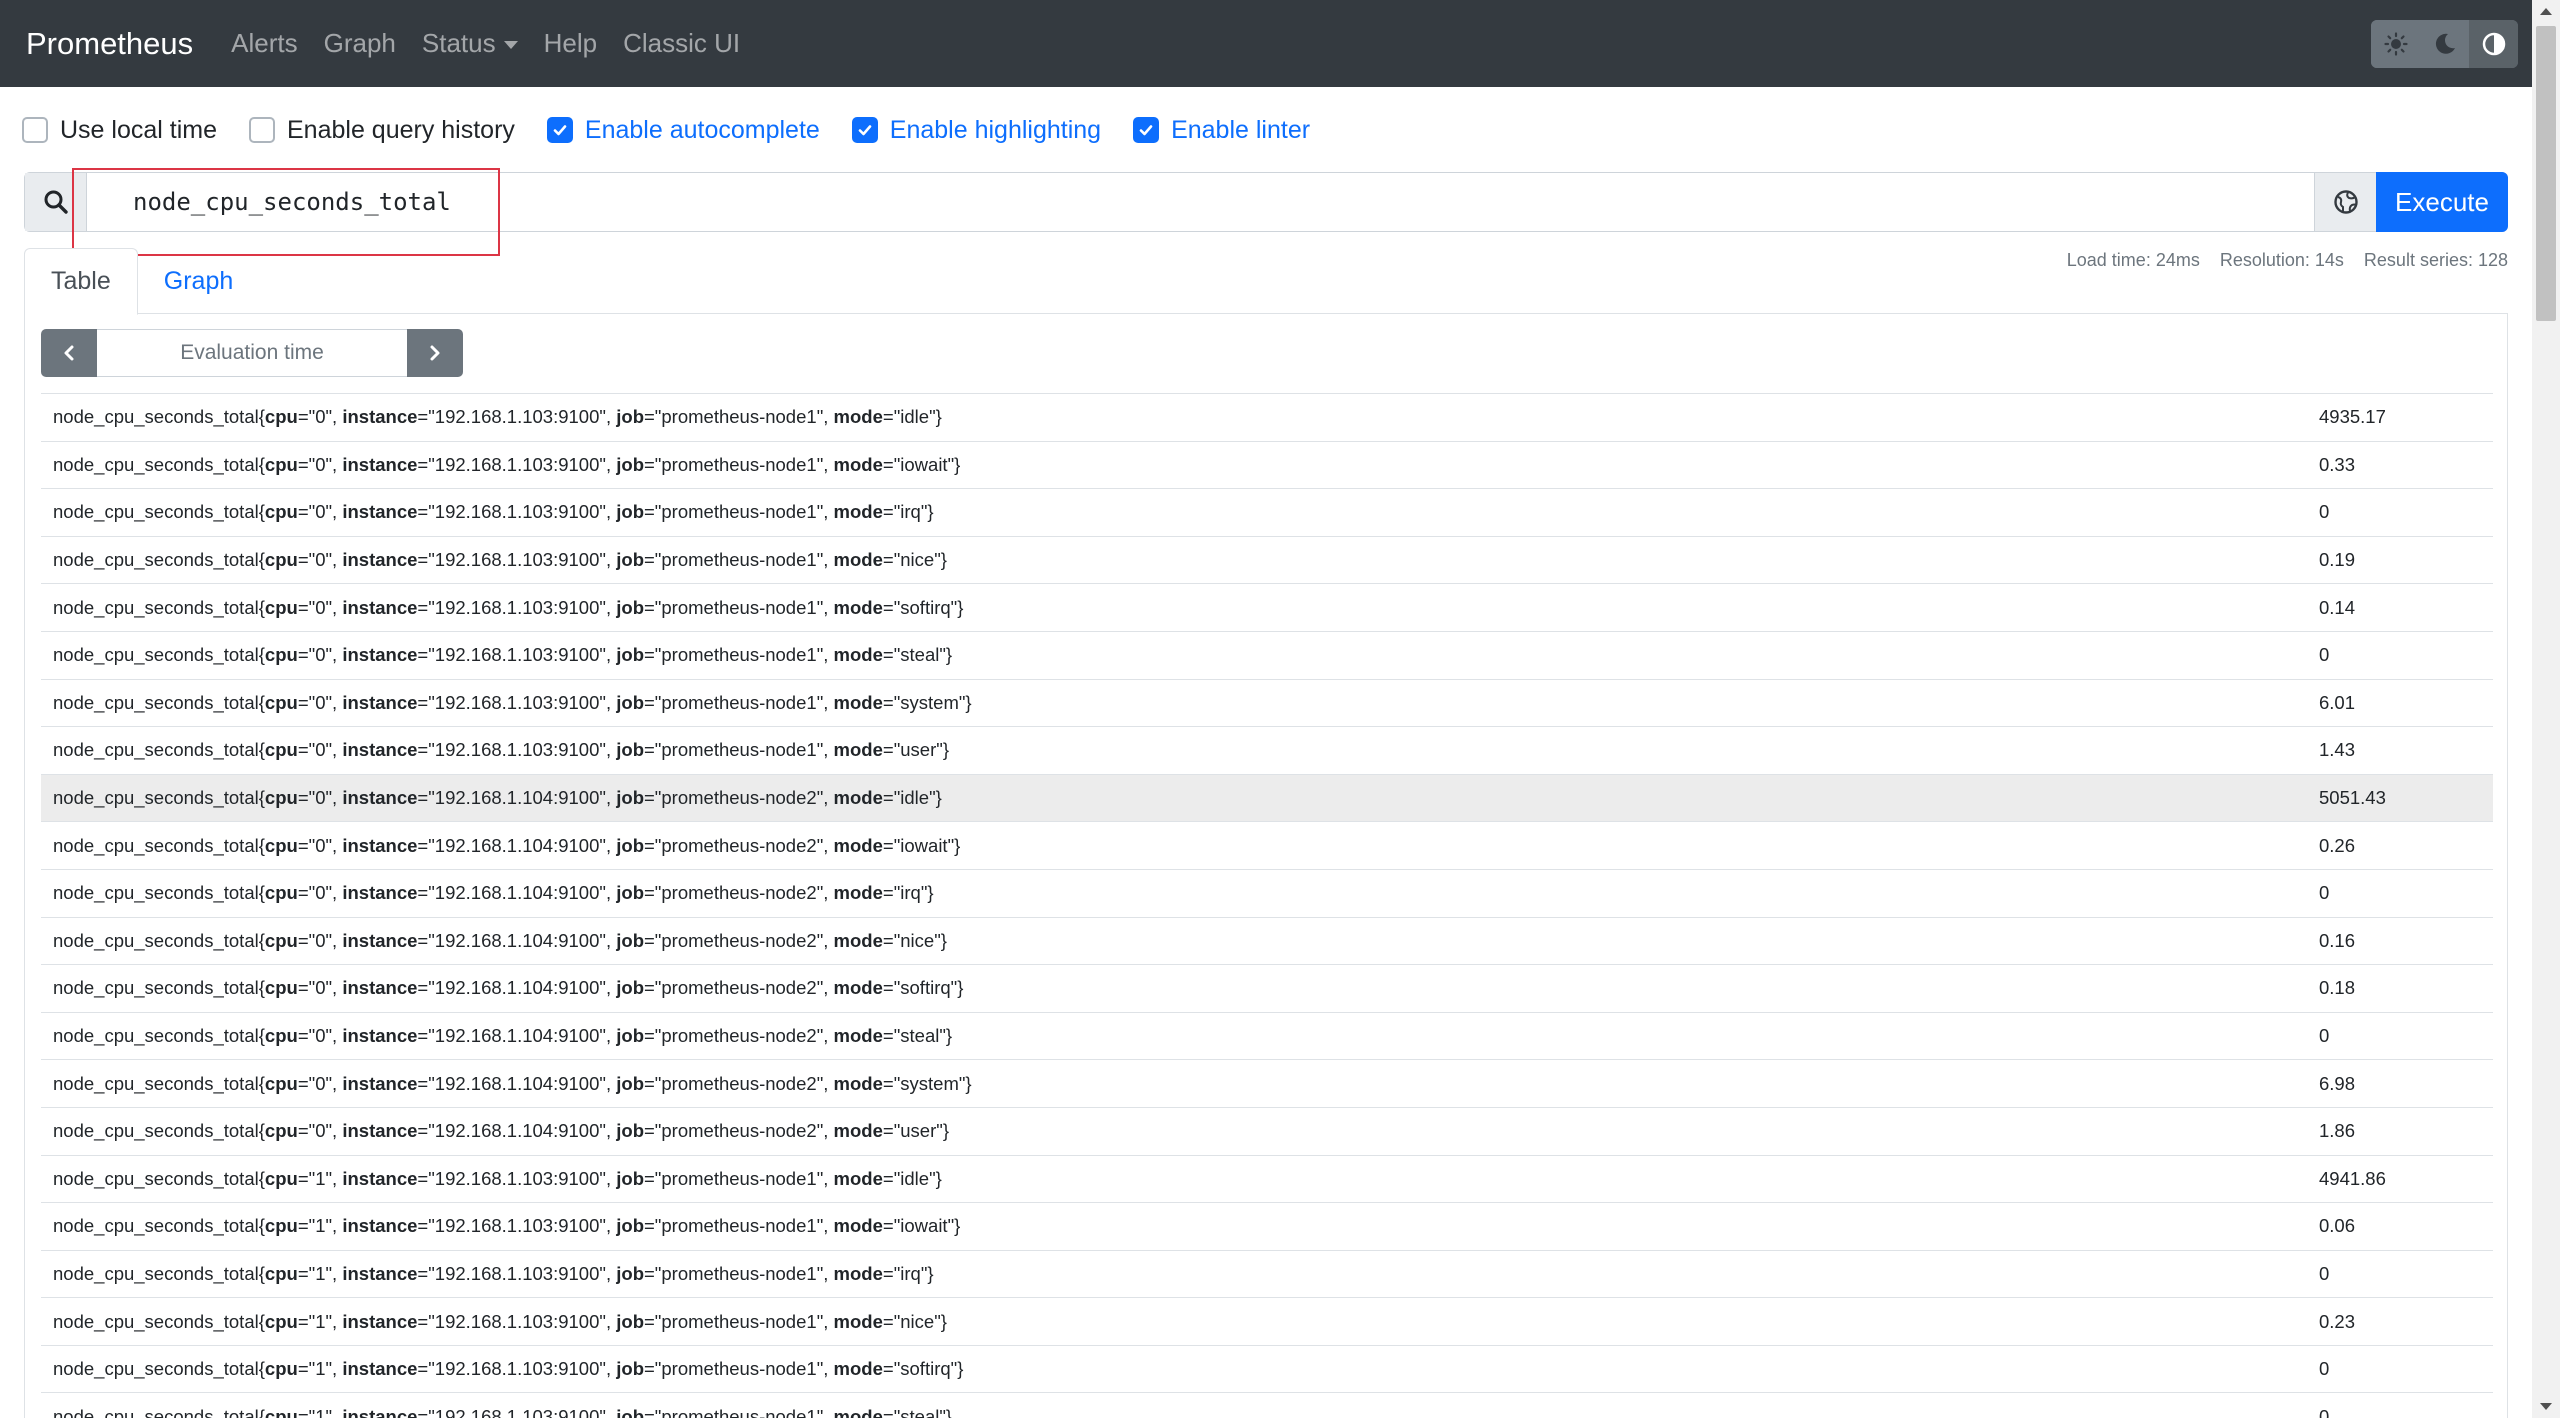 This screenshot has height=1418, width=2560. I want to click on scroll-down-arrow-icon, so click(2546, 1406).